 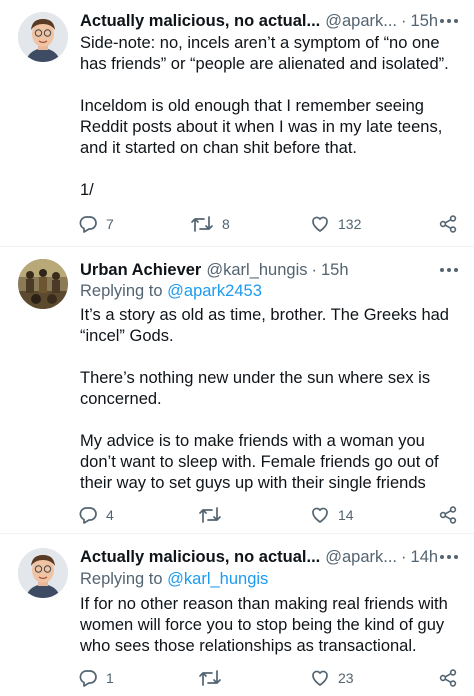 I want to click on avatar-karl-hungis, so click(x=43, y=284).